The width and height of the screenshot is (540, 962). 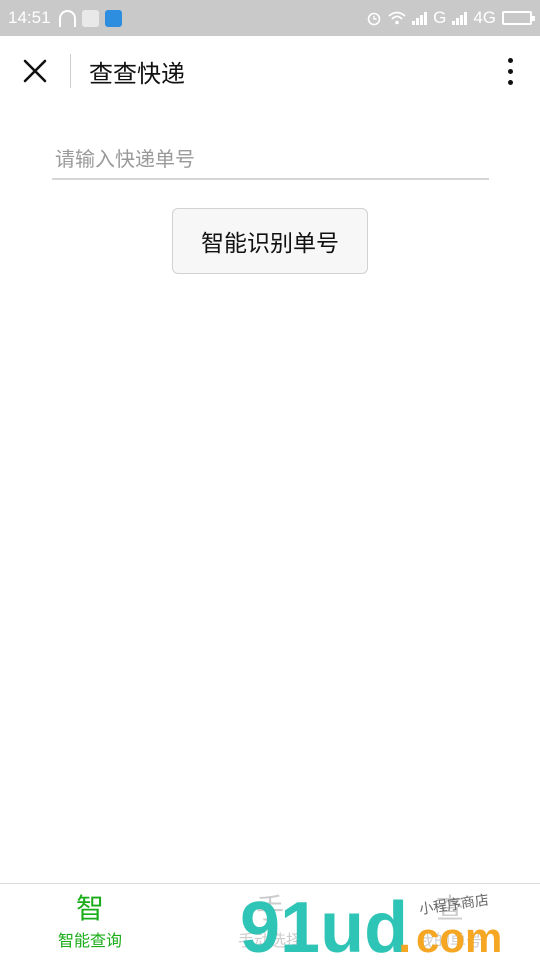 What do you see at coordinates (449, 908) in the screenshot?
I see `my-numbers-icon: 查` at bounding box center [449, 908].